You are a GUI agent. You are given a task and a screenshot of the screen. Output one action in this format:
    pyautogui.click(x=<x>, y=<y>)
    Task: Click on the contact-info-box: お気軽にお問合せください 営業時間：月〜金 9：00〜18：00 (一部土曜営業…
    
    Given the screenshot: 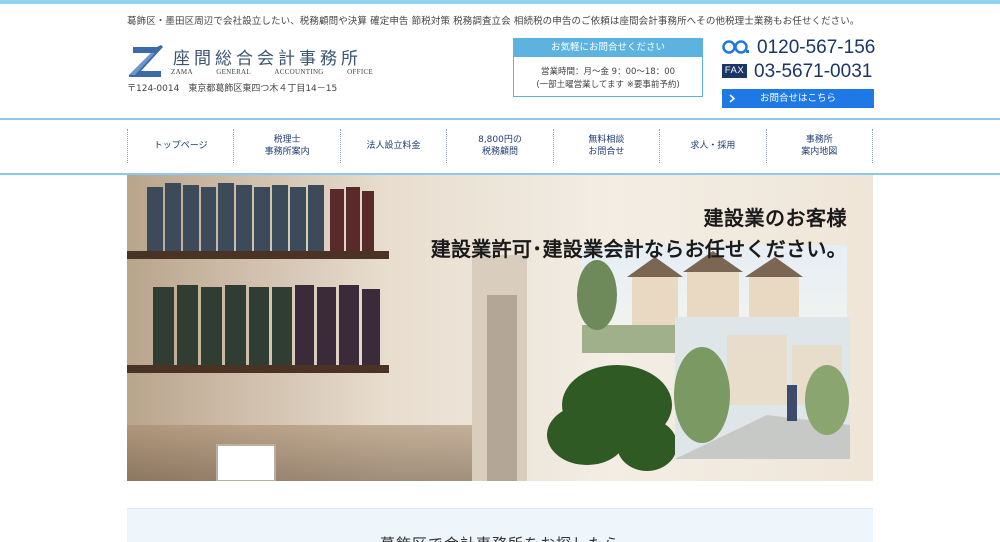 What is the action you would take?
    pyautogui.click(x=608, y=67)
    